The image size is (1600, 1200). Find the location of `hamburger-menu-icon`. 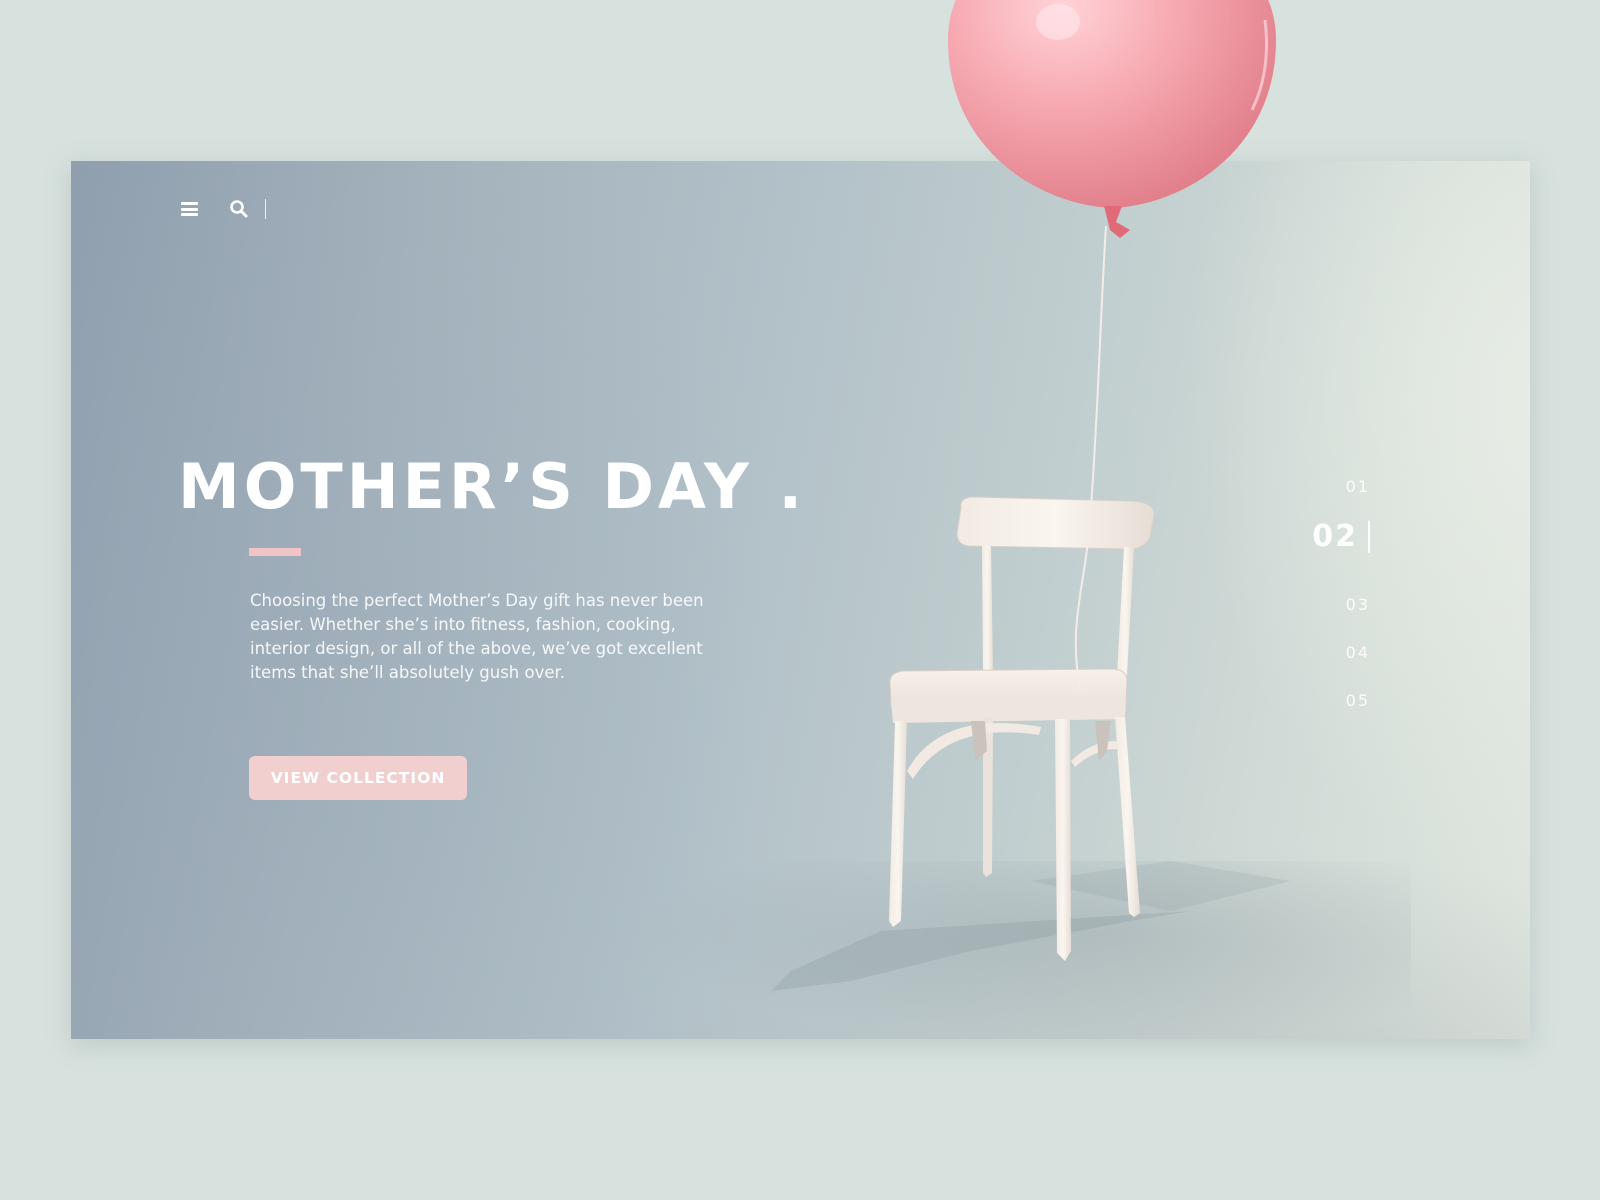

hamburger-menu-icon is located at coordinates (189, 209).